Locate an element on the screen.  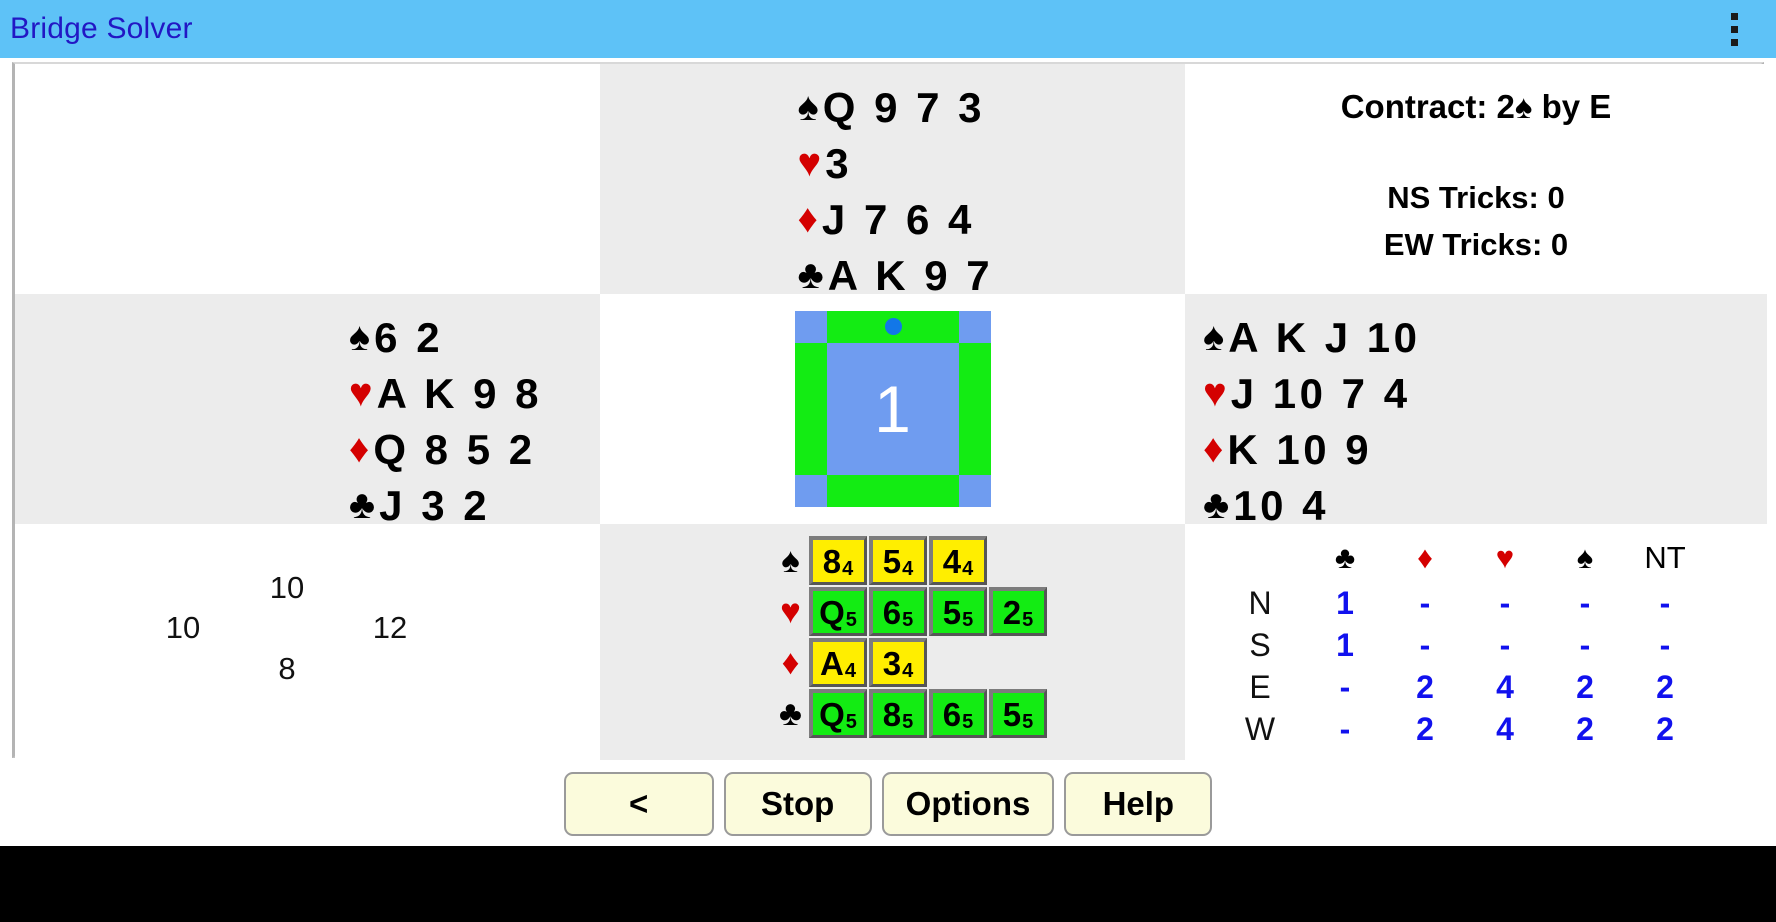
diamond-icon: ♦ is located at coordinates (1213, 449).